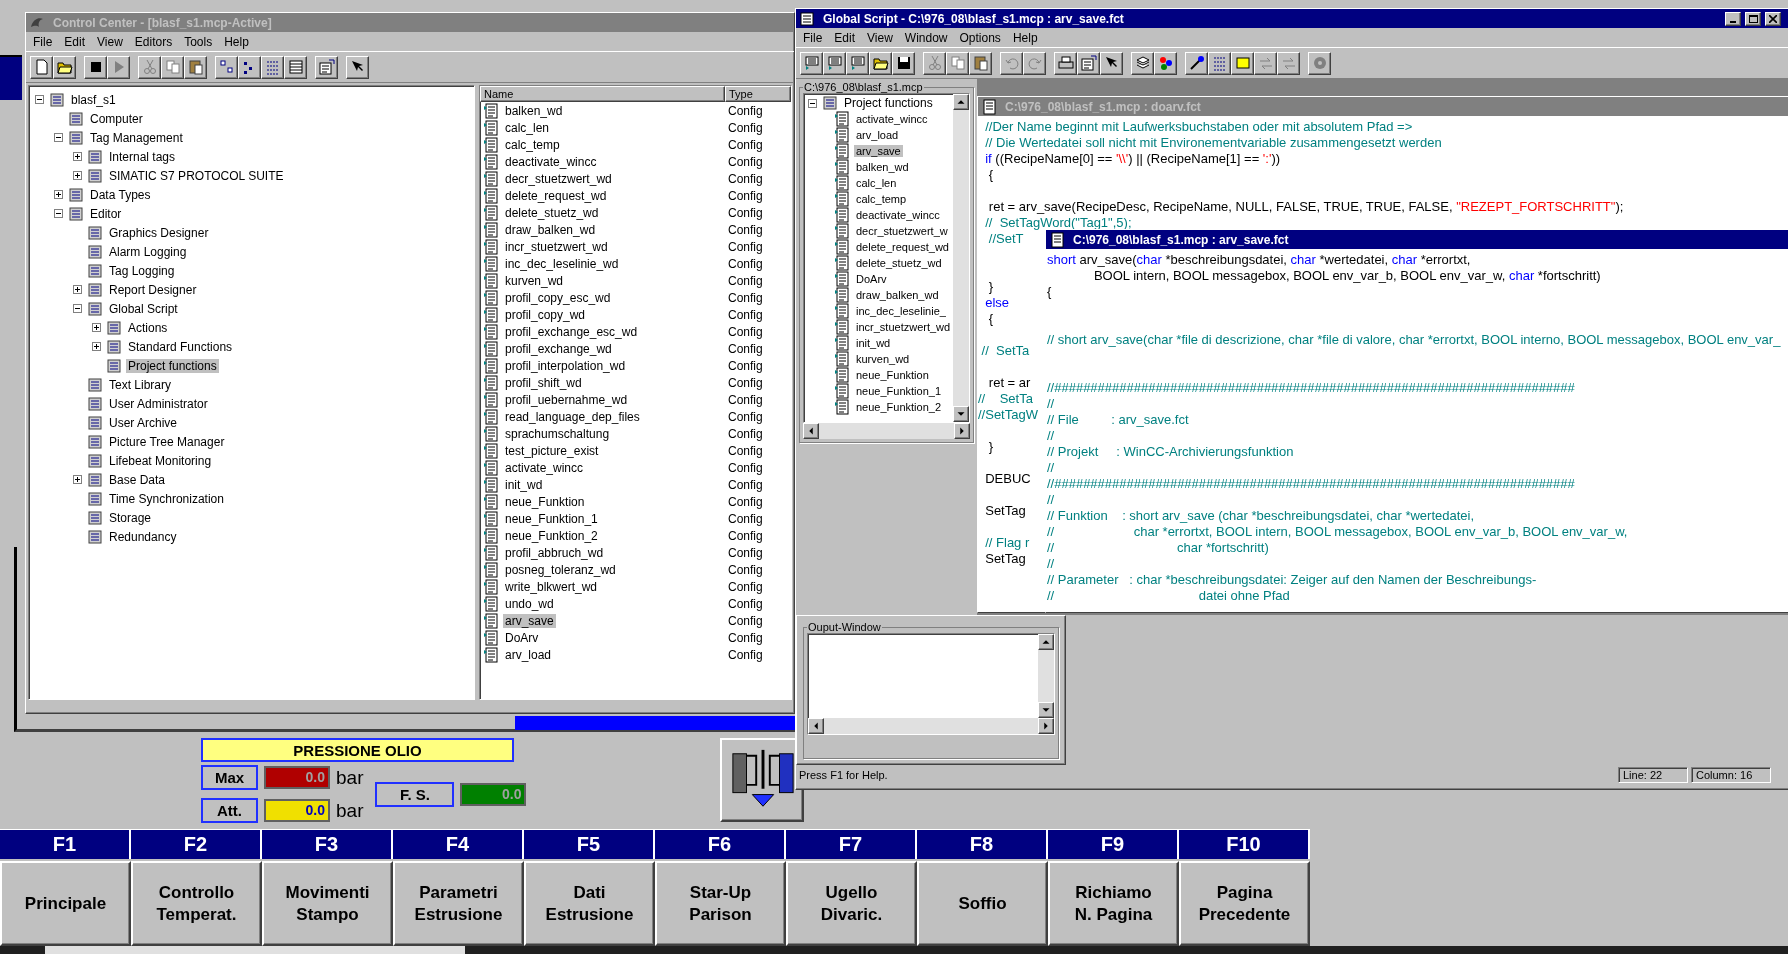 The height and width of the screenshot is (954, 1788). Describe the element at coordinates (529, 603) in the screenshot. I see `list-item: undo_wd` at that location.